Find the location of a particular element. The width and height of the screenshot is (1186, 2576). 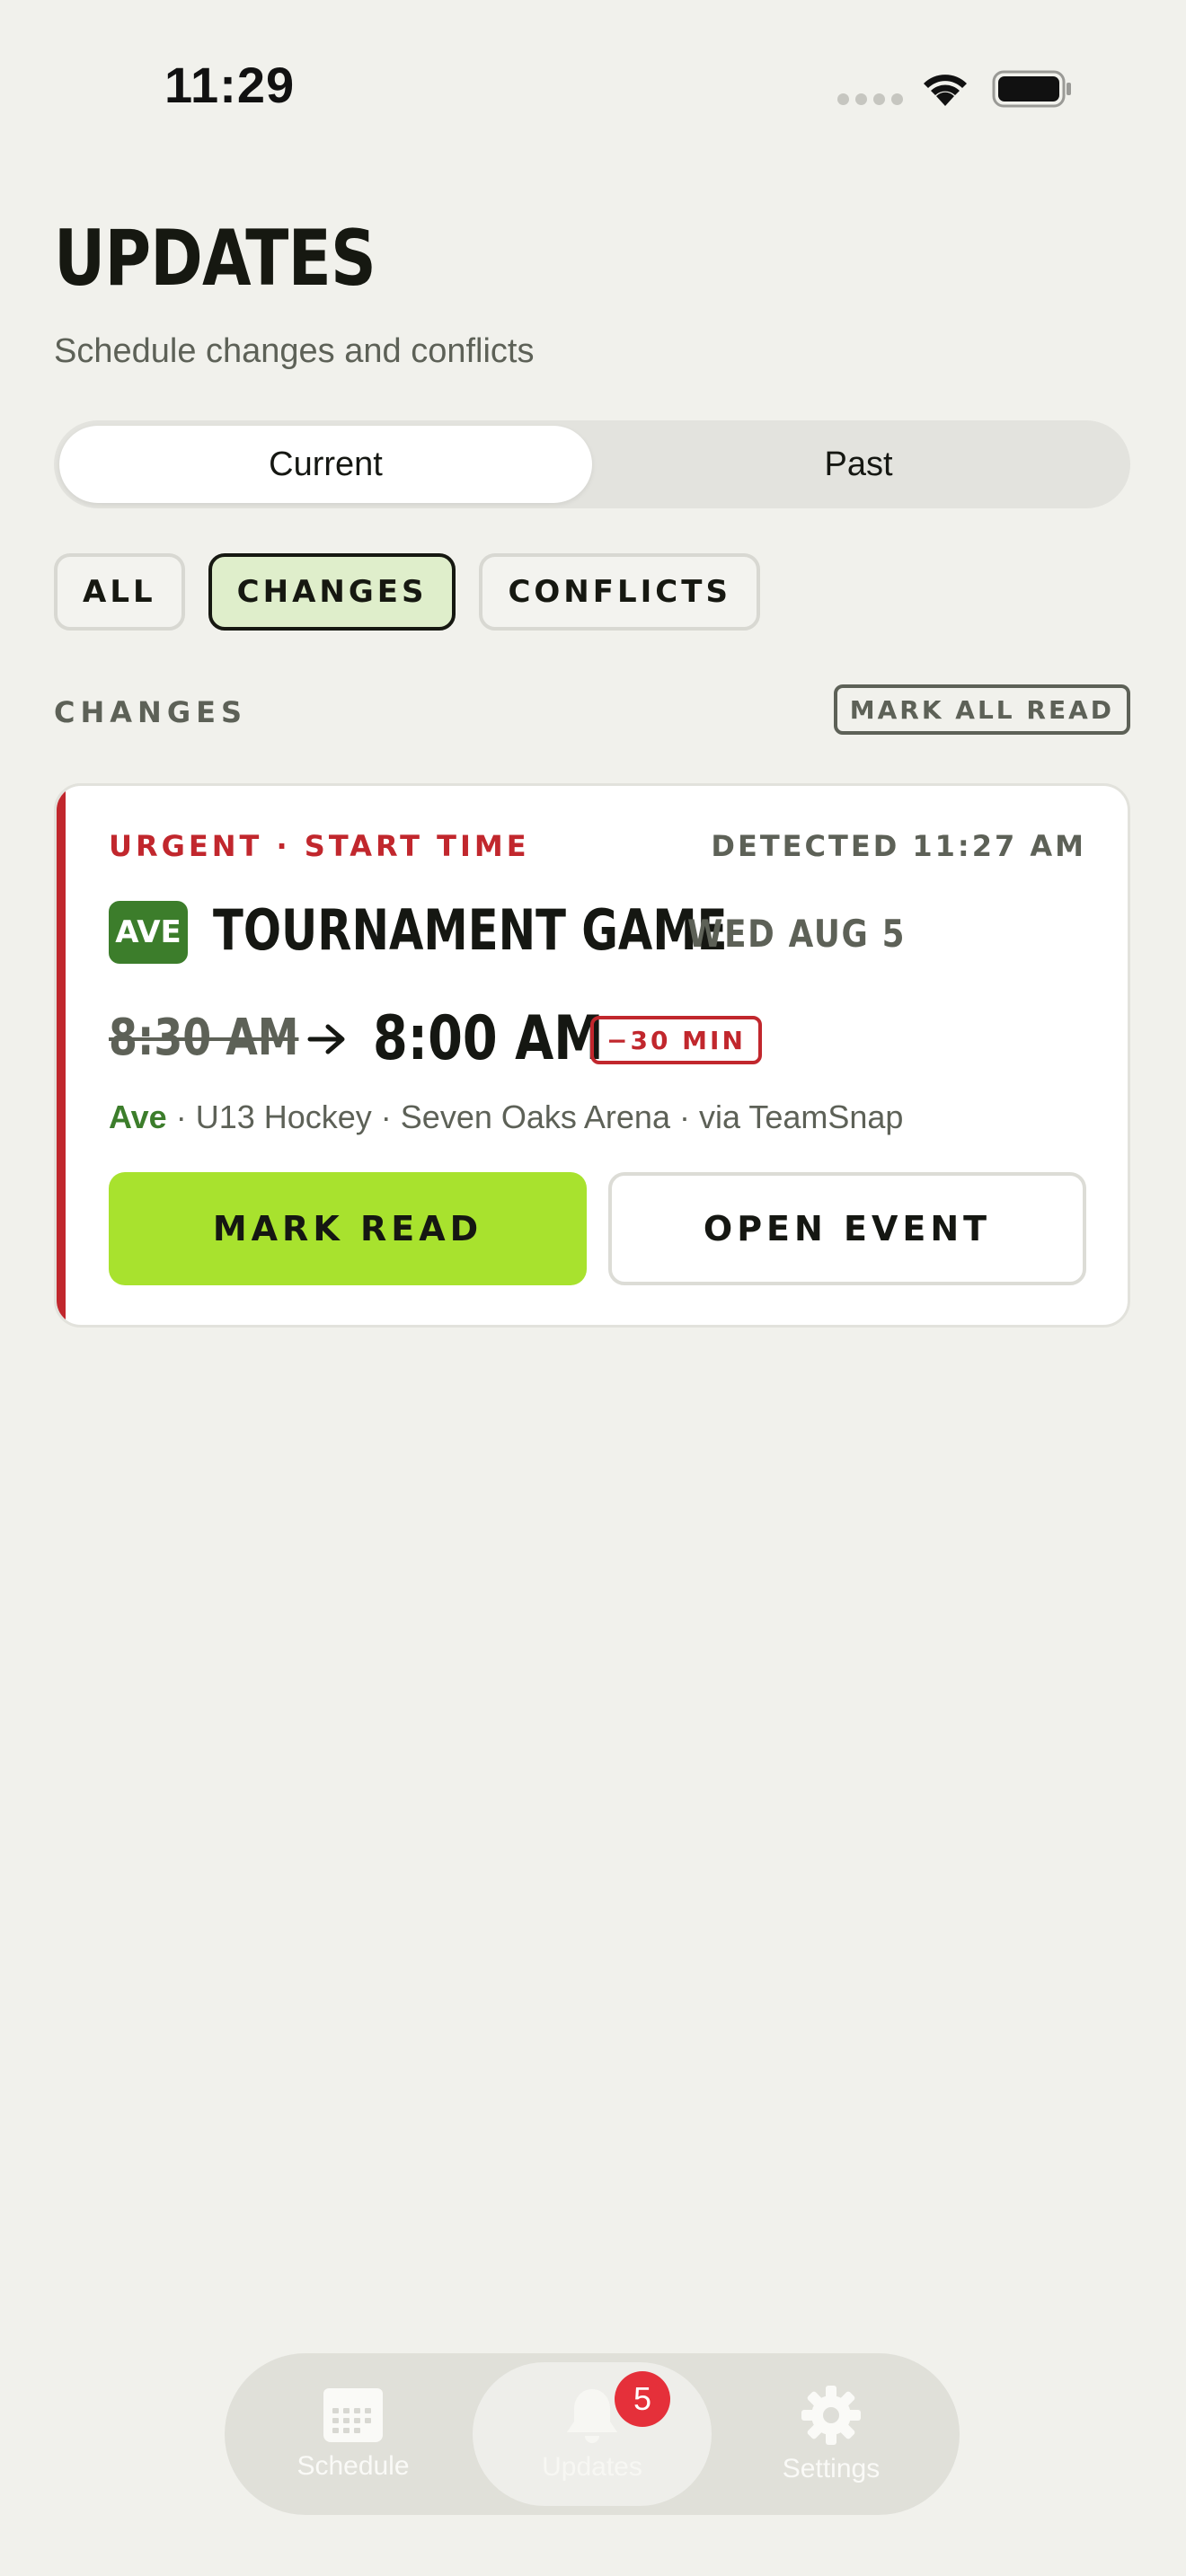

urgent-accent-bar is located at coordinates (61, 1055).